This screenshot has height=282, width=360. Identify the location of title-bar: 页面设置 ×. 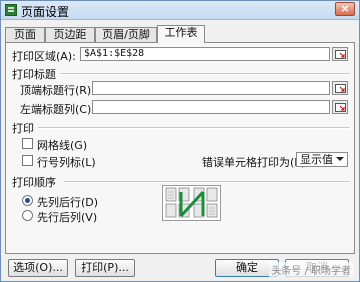
(180, 10).